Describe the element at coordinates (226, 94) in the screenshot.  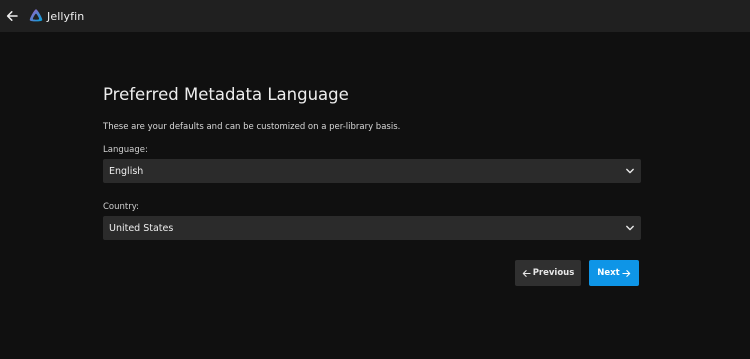
I see `page-title: Preferred Metadata Language` at that location.